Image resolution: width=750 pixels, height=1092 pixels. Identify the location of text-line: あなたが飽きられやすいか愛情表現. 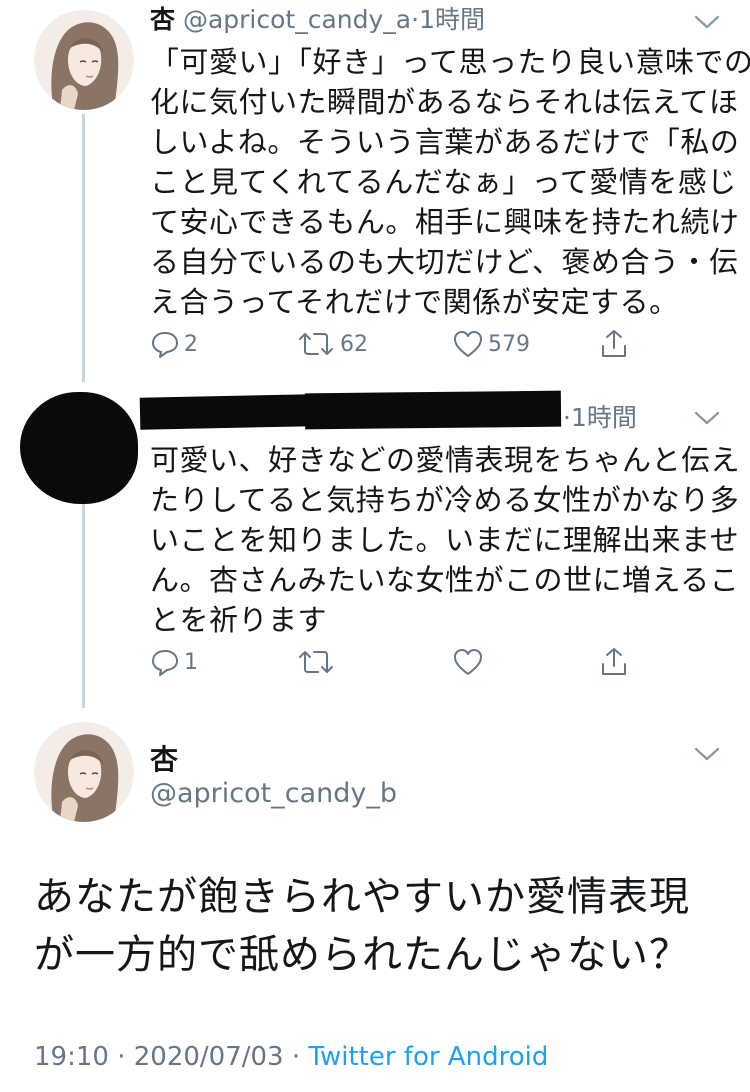
(362, 897).